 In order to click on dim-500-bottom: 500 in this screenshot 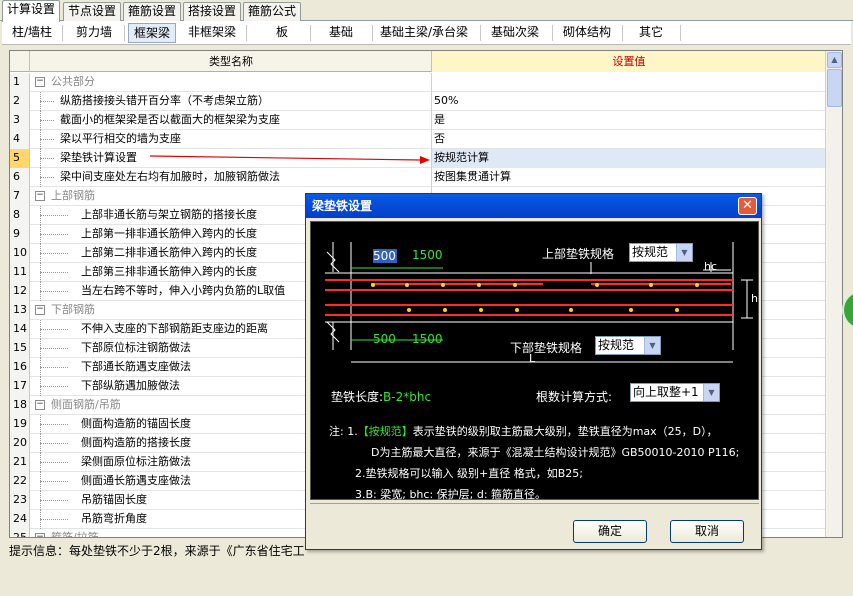, I will do `click(384, 339)`.